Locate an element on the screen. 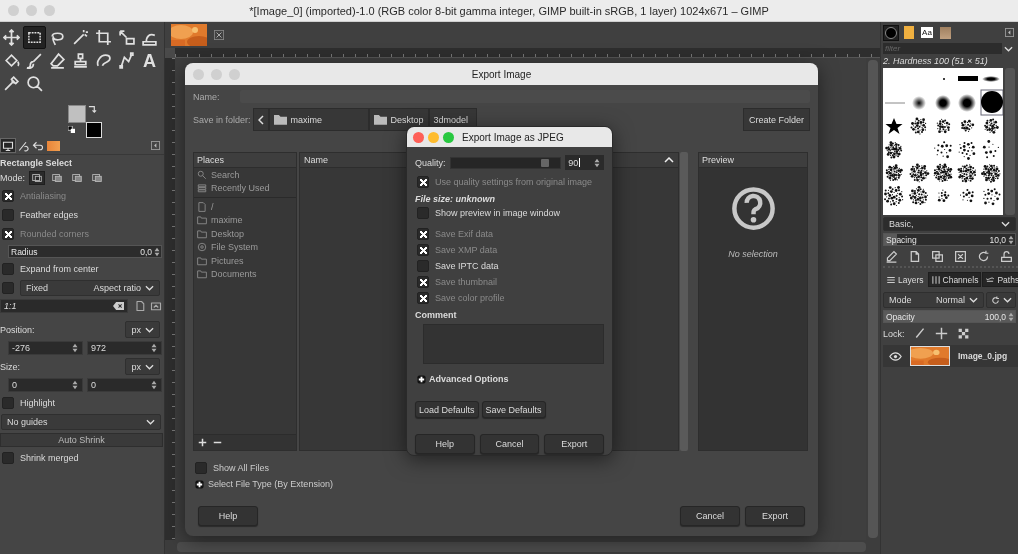 This screenshot has width=1018, height=554. number-field: -276 is located at coordinates (45, 348).